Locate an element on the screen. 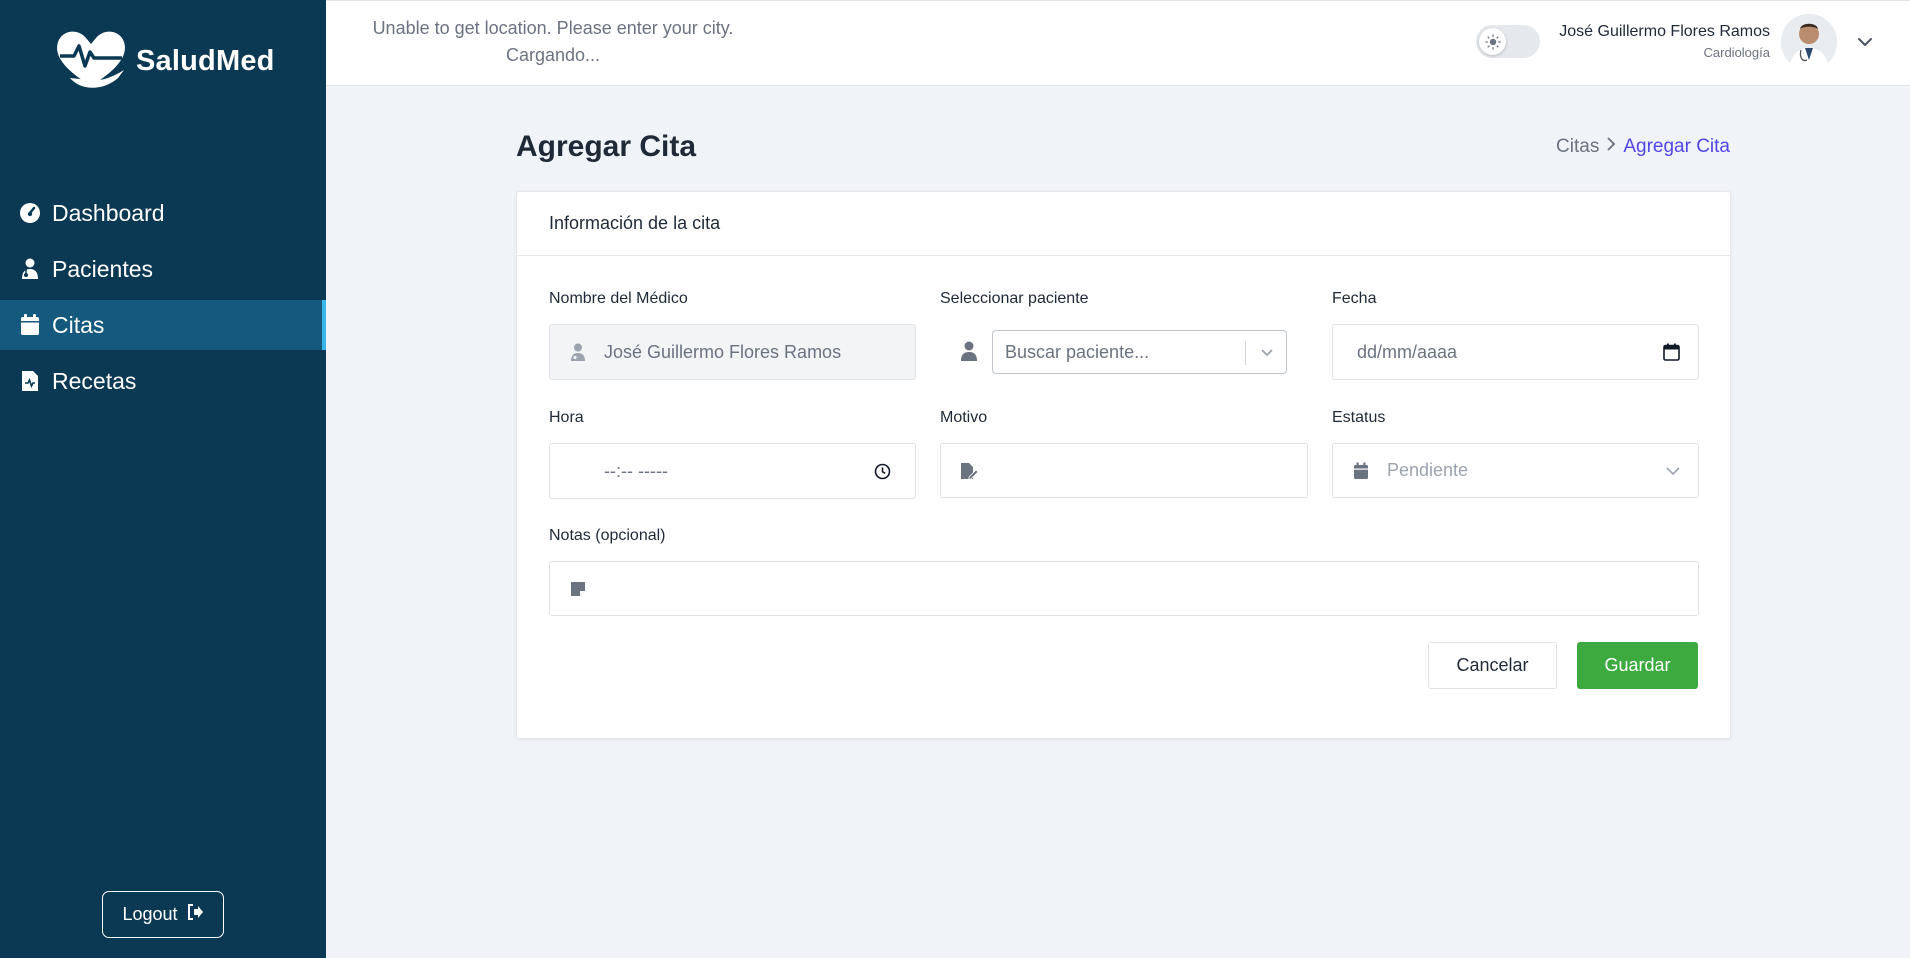 This screenshot has width=1910, height=958. date-label: Fecha is located at coordinates (1354, 298).